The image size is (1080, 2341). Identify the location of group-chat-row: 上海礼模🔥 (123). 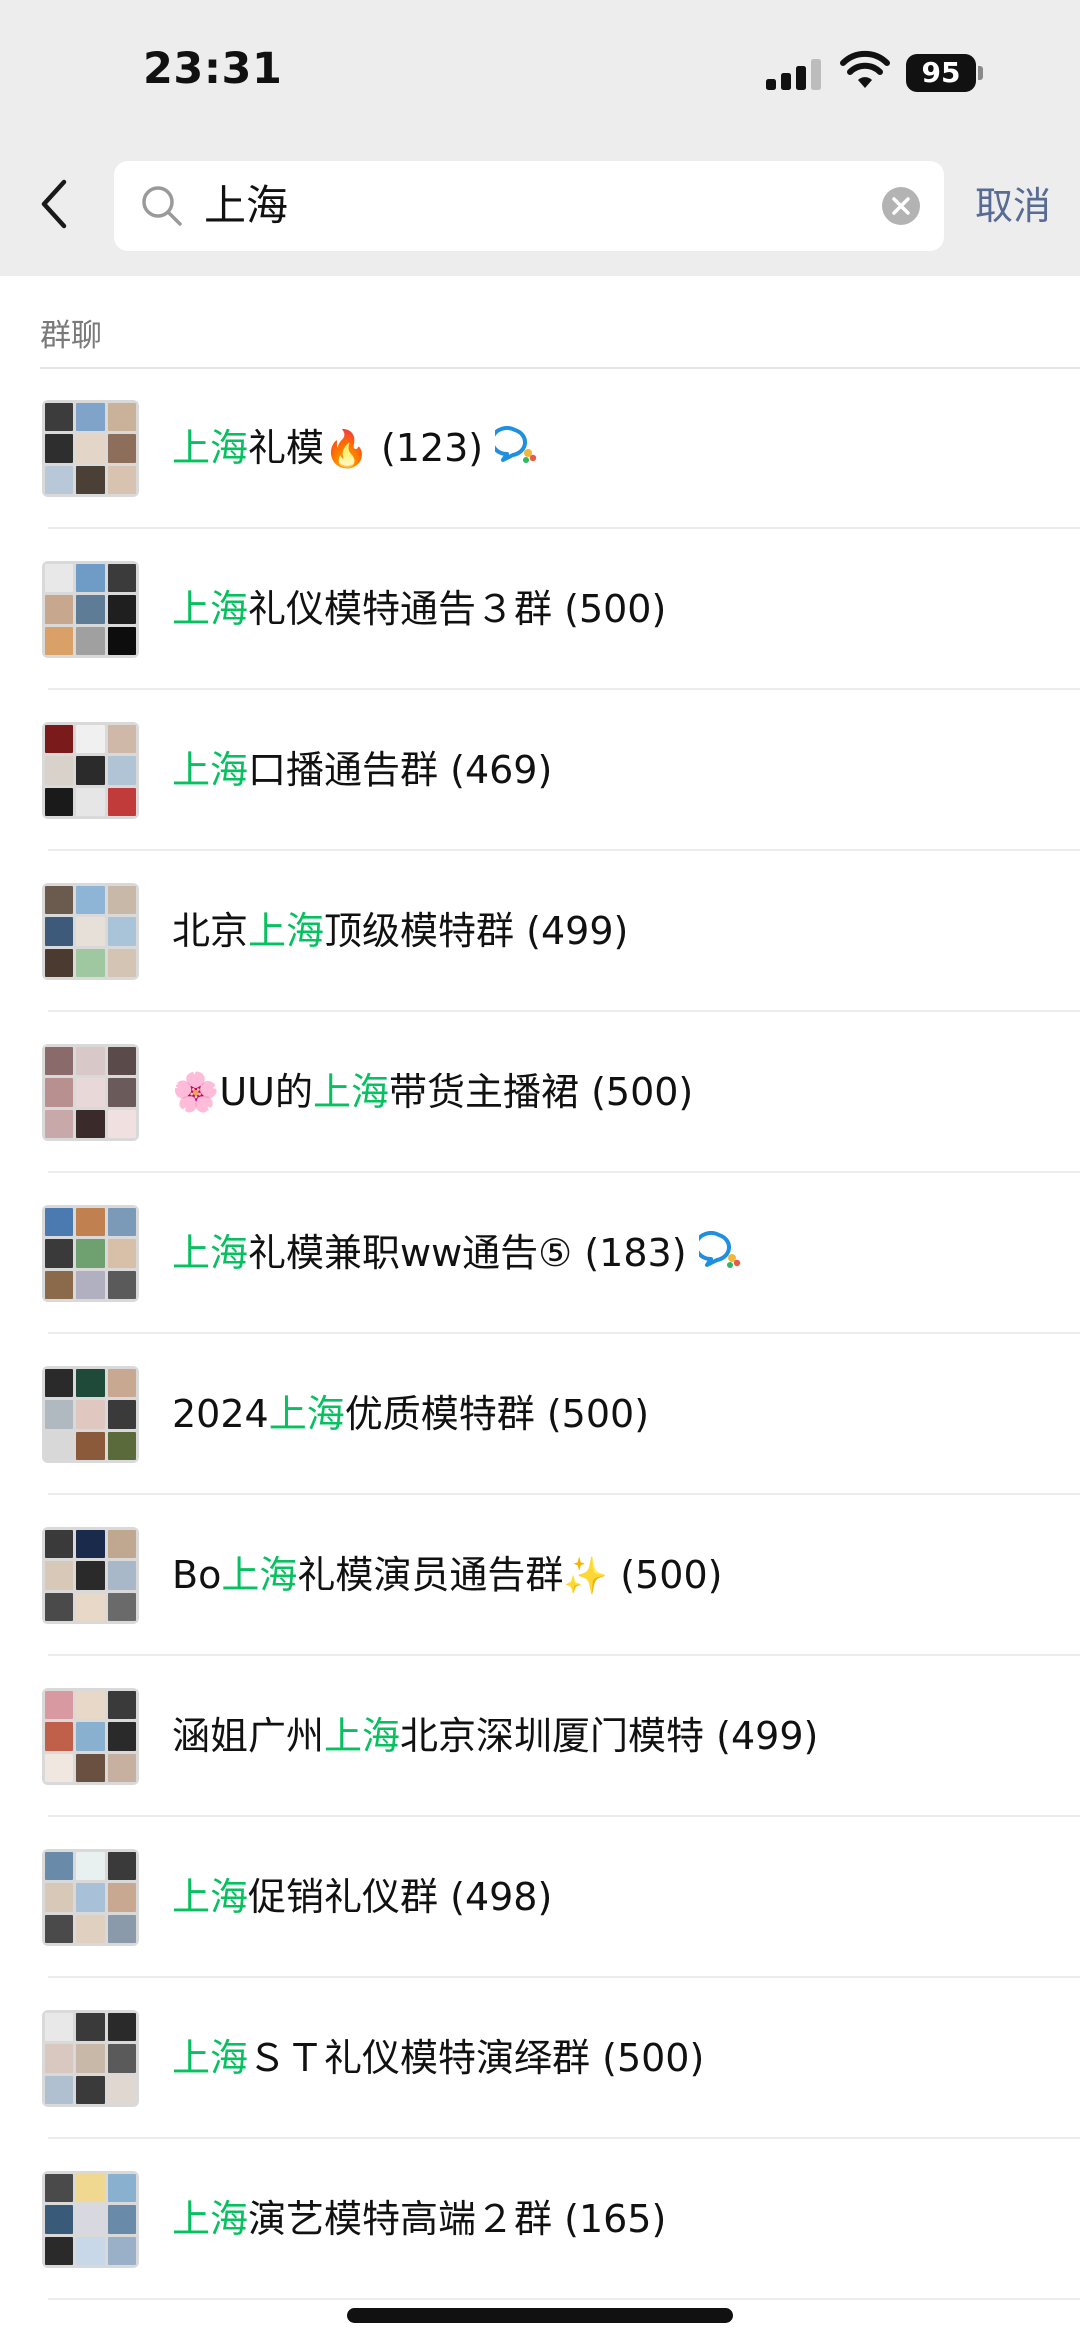
(540, 448).